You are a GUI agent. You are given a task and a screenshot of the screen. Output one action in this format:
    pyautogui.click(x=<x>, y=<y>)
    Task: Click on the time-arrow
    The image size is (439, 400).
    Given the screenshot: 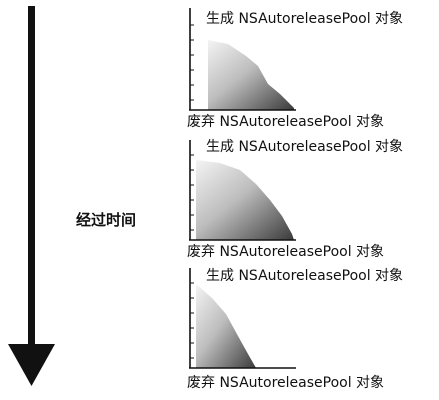 What is the action you would take?
    pyautogui.click(x=31, y=196)
    